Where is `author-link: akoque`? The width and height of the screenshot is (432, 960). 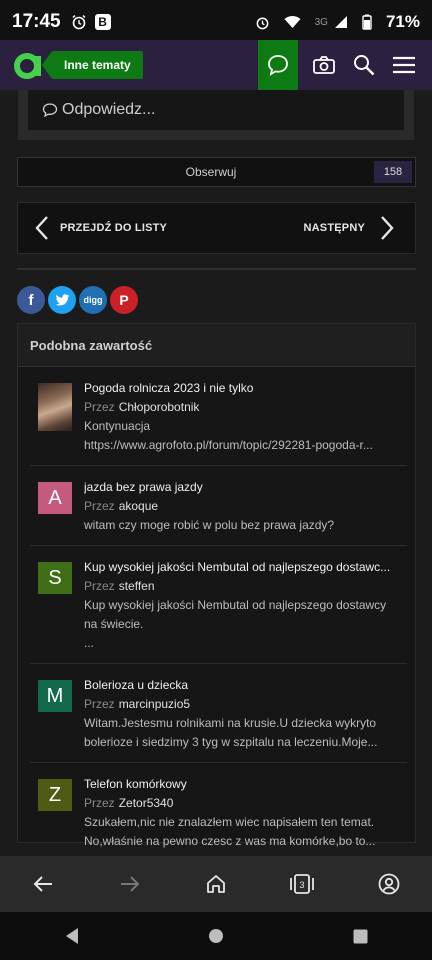 author-link: akoque is located at coordinates (138, 506).